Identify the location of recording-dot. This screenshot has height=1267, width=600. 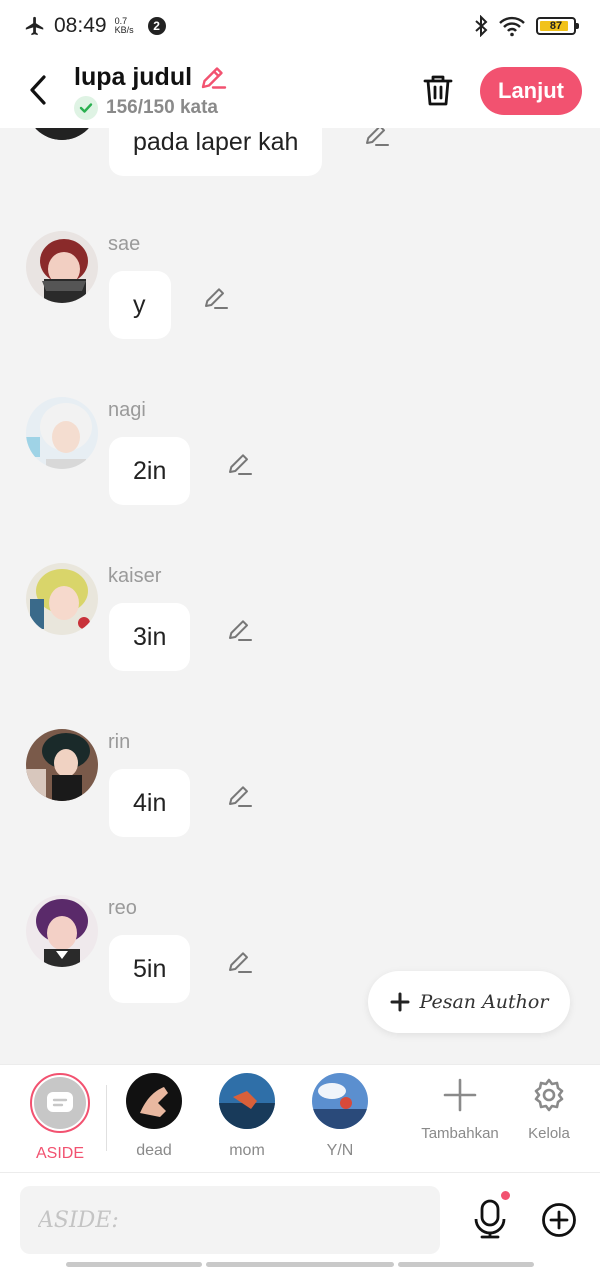
(505, 1195).